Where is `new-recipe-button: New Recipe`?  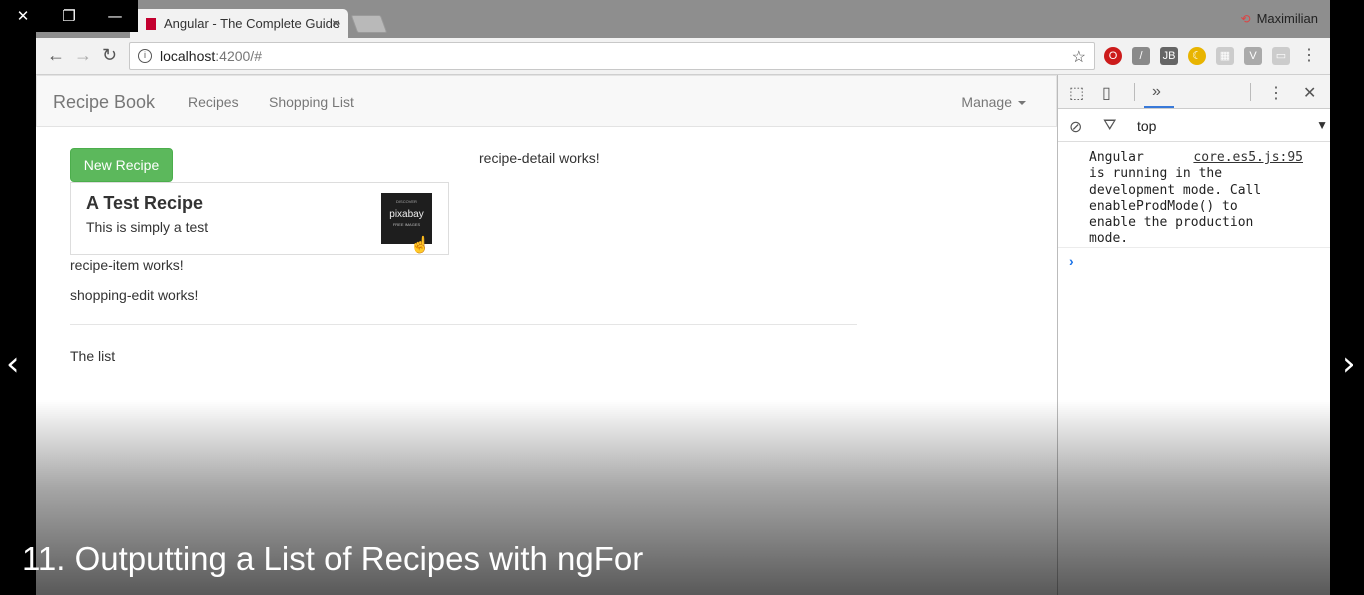 new-recipe-button: New Recipe is located at coordinates (121, 165).